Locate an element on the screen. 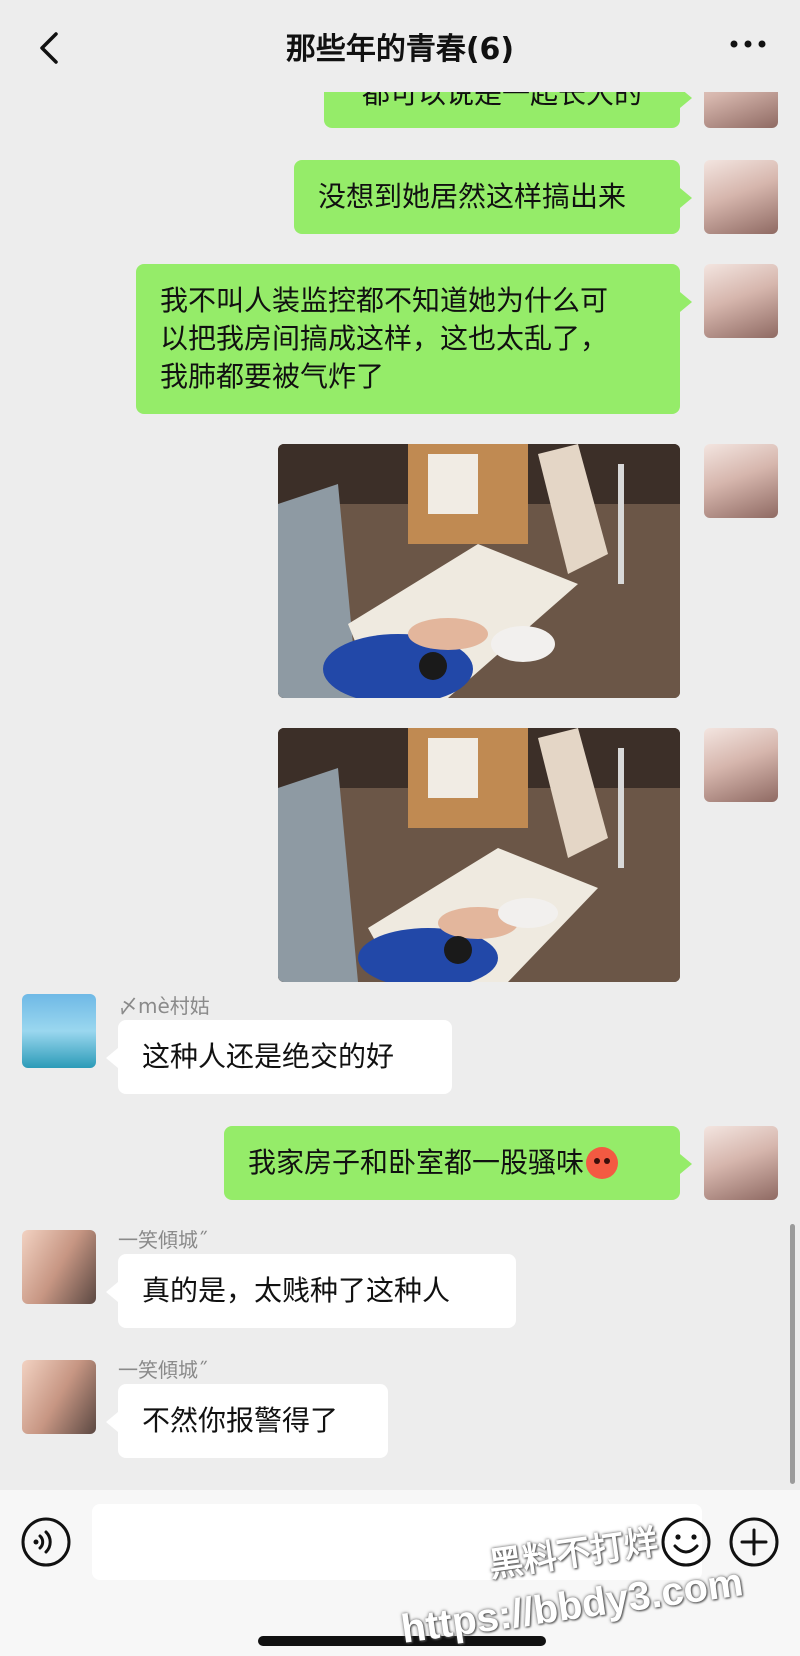 The height and width of the screenshot is (1656, 800). message-text-line: 以把我房间搞成这样，这也太乱了， is located at coordinates (384, 338).